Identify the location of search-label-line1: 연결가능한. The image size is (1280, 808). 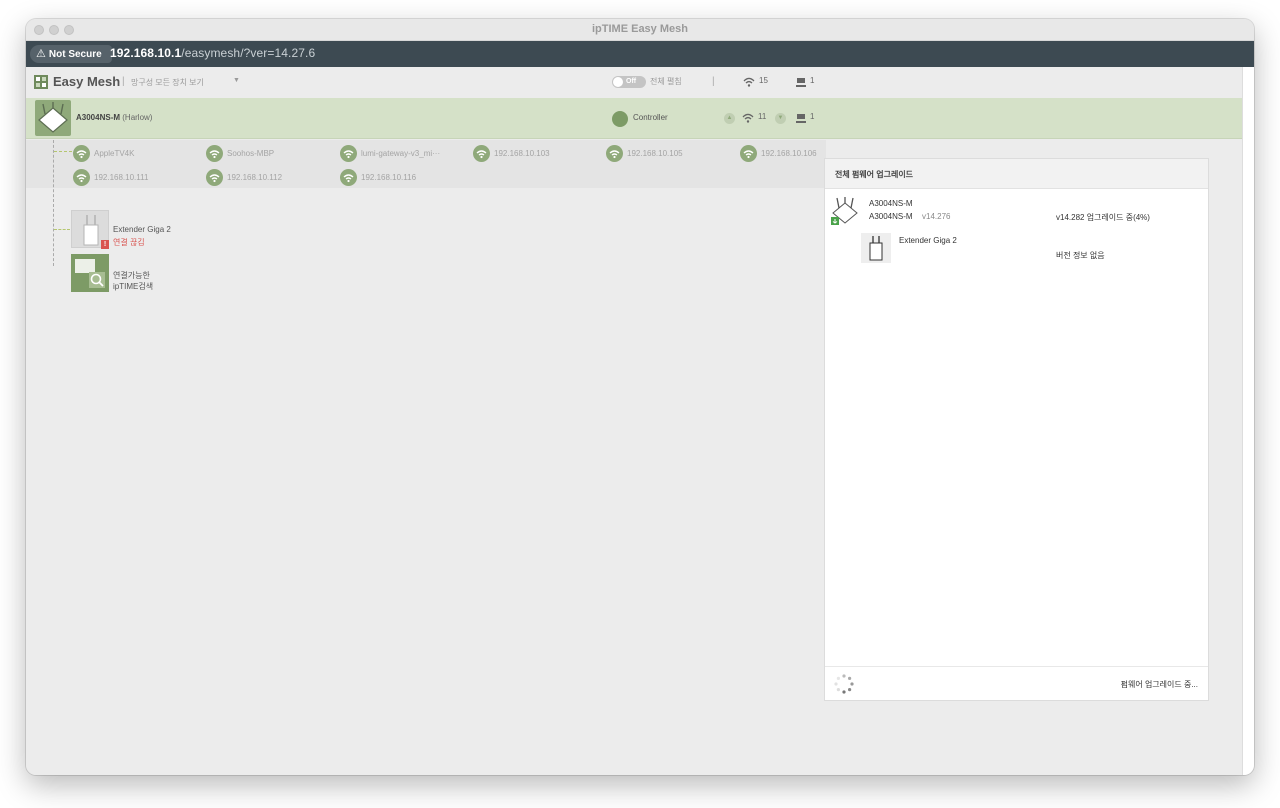
(131, 275).